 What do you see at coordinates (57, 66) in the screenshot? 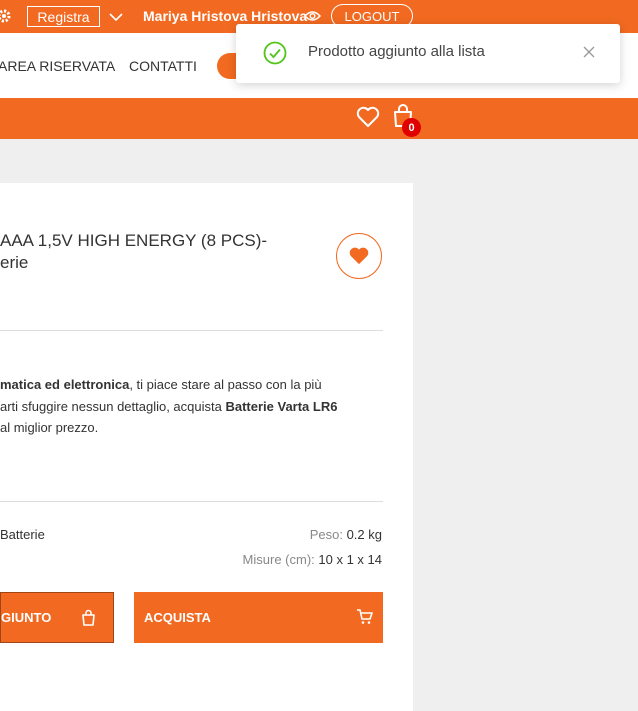
I see `nav-item-area-riservata: AREA RISERVATA` at bounding box center [57, 66].